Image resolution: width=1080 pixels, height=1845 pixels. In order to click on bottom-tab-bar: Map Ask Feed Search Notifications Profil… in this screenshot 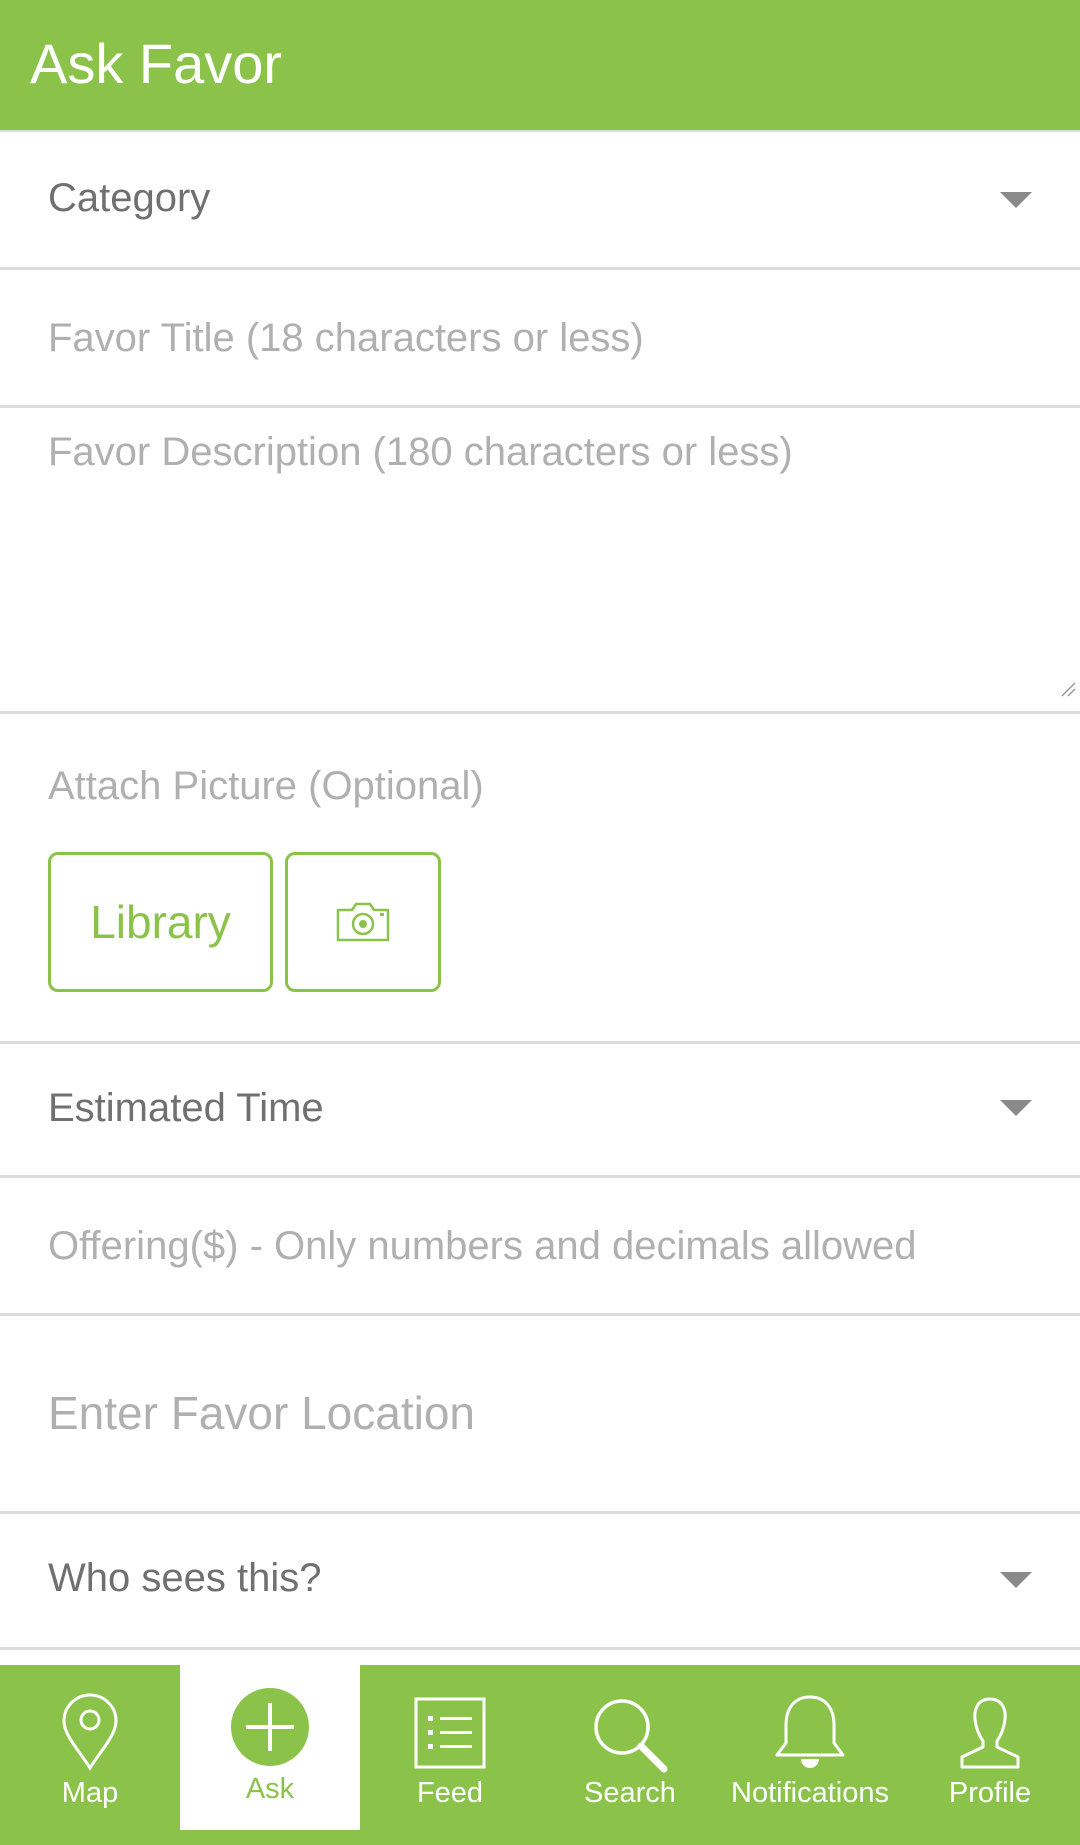, I will do `click(540, 1755)`.